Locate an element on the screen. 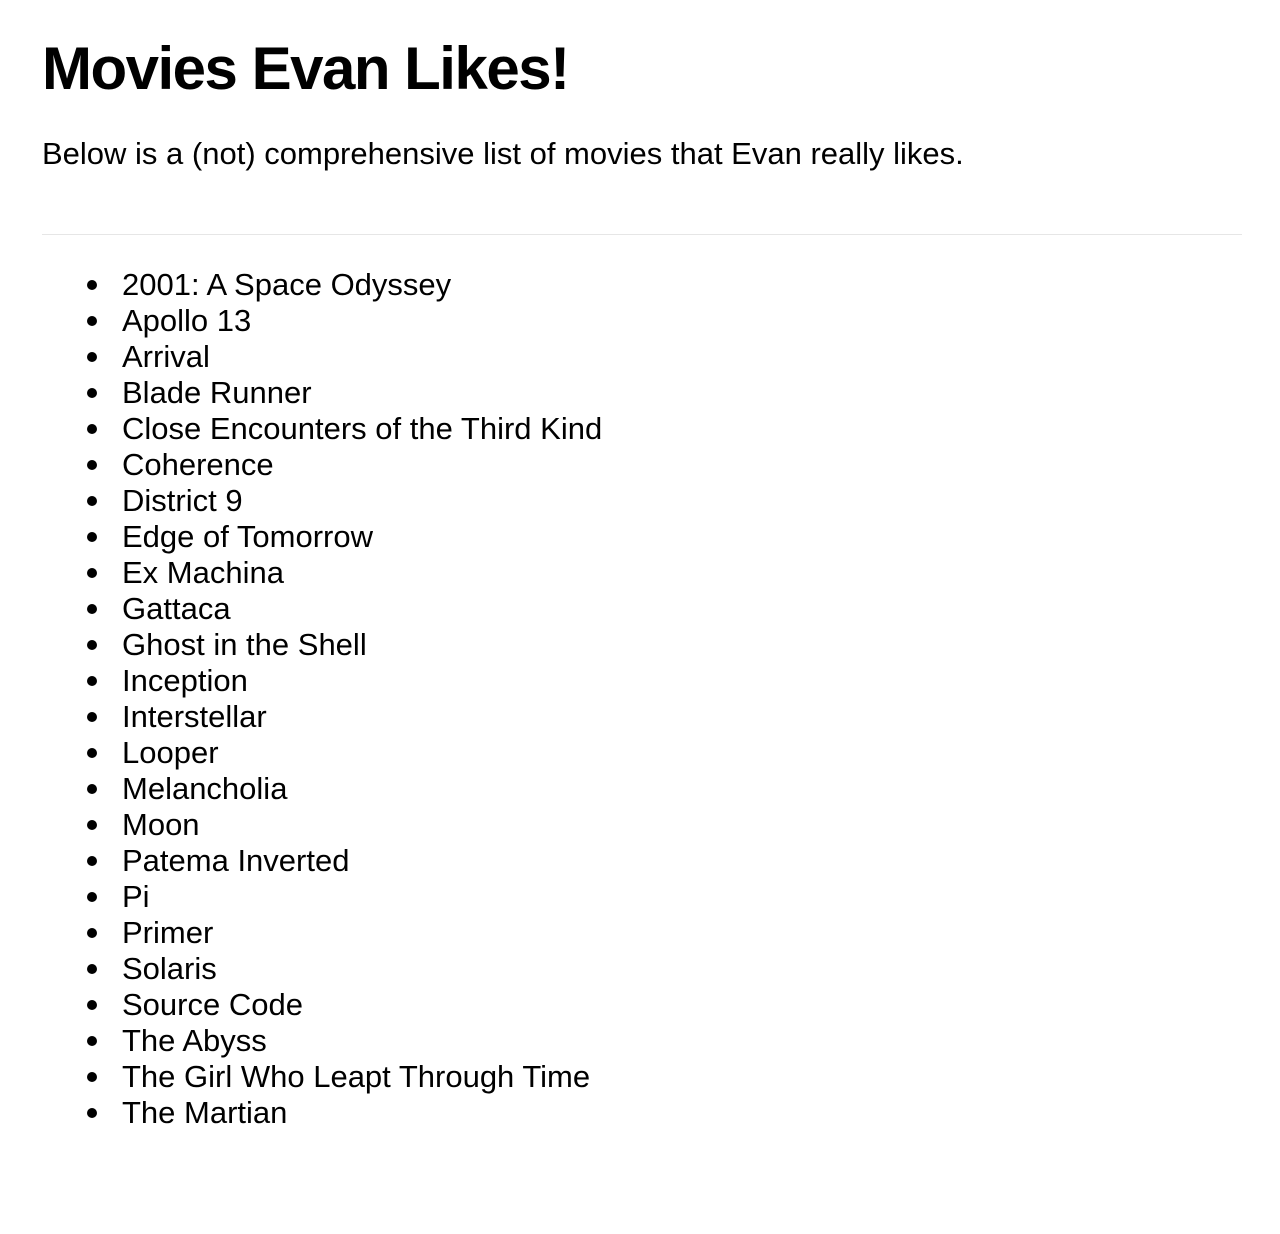  movie-title: The Girl Who Leapt Through Time is located at coordinates (356, 1076).